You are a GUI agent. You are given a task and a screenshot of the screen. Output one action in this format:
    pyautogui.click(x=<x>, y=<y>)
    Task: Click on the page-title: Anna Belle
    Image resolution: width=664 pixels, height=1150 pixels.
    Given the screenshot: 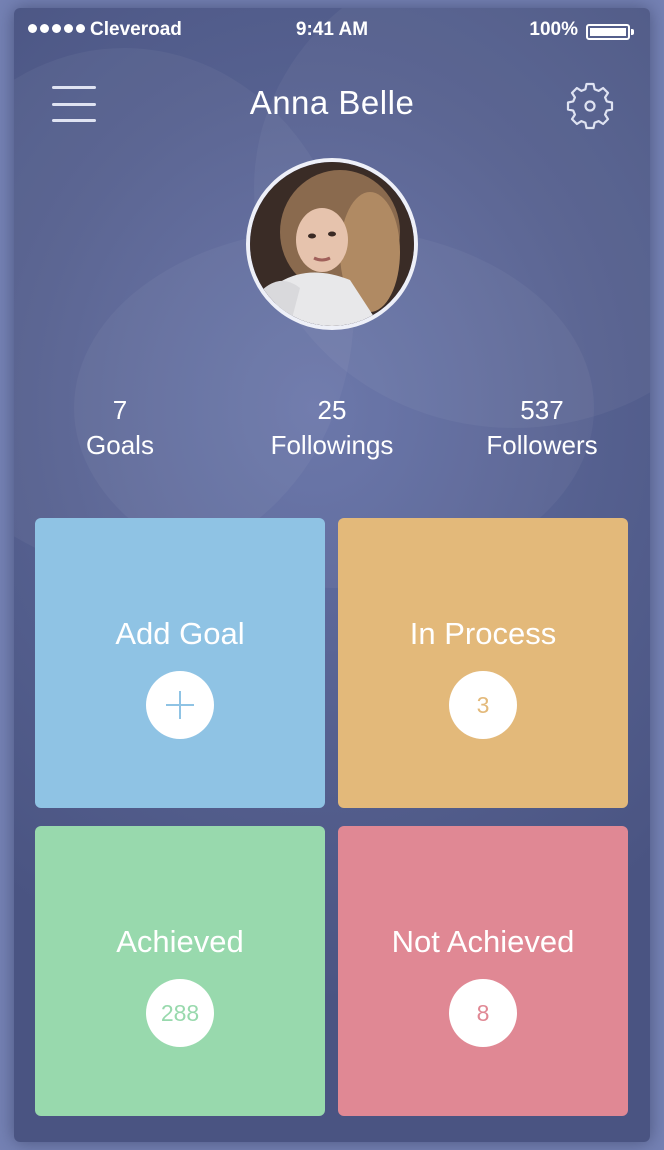 What is the action you would take?
    pyautogui.click(x=332, y=102)
    